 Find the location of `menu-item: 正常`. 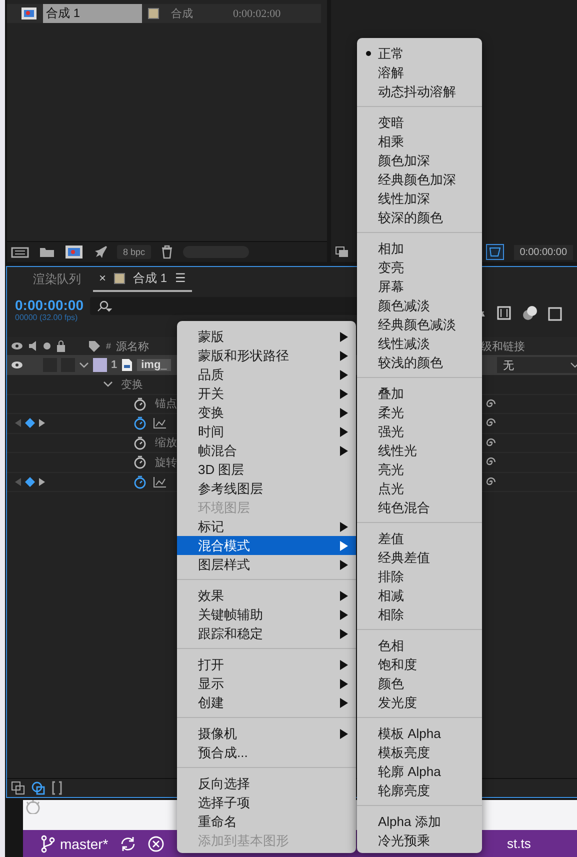

menu-item: 正常 is located at coordinates (419, 53).